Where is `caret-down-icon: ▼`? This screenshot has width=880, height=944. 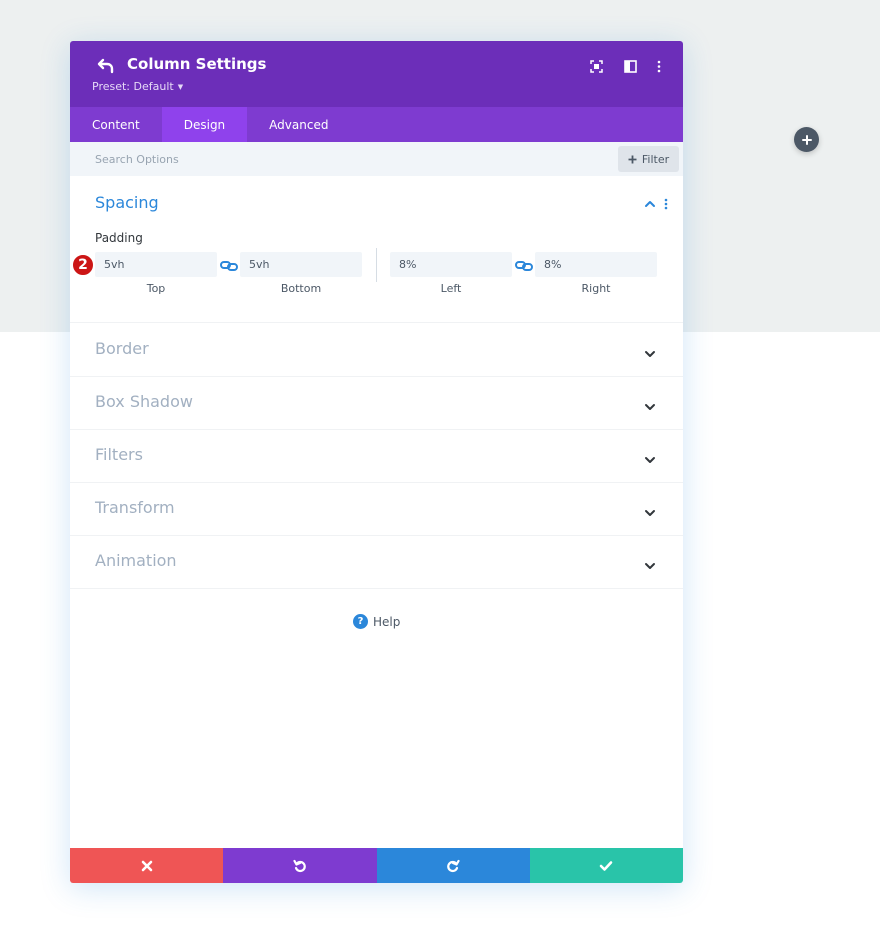
caret-down-icon: ▼ is located at coordinates (180, 86).